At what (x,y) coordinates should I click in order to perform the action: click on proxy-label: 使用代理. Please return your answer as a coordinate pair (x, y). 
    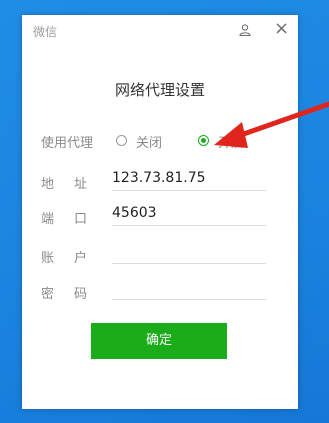
    Looking at the image, I should click on (67, 143).